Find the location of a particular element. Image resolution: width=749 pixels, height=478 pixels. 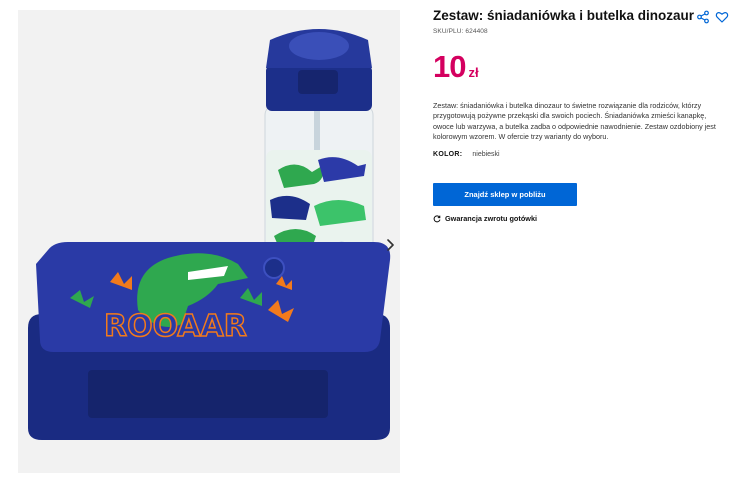

refresh-icon is located at coordinates (437, 218).